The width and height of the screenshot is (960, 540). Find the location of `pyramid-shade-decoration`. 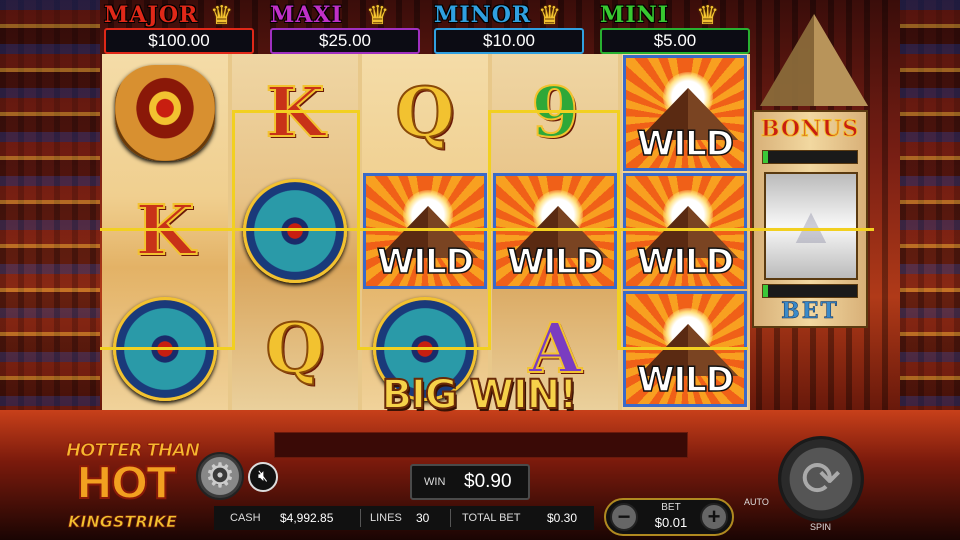

pyramid-shade-decoration is located at coordinates (841, 60).